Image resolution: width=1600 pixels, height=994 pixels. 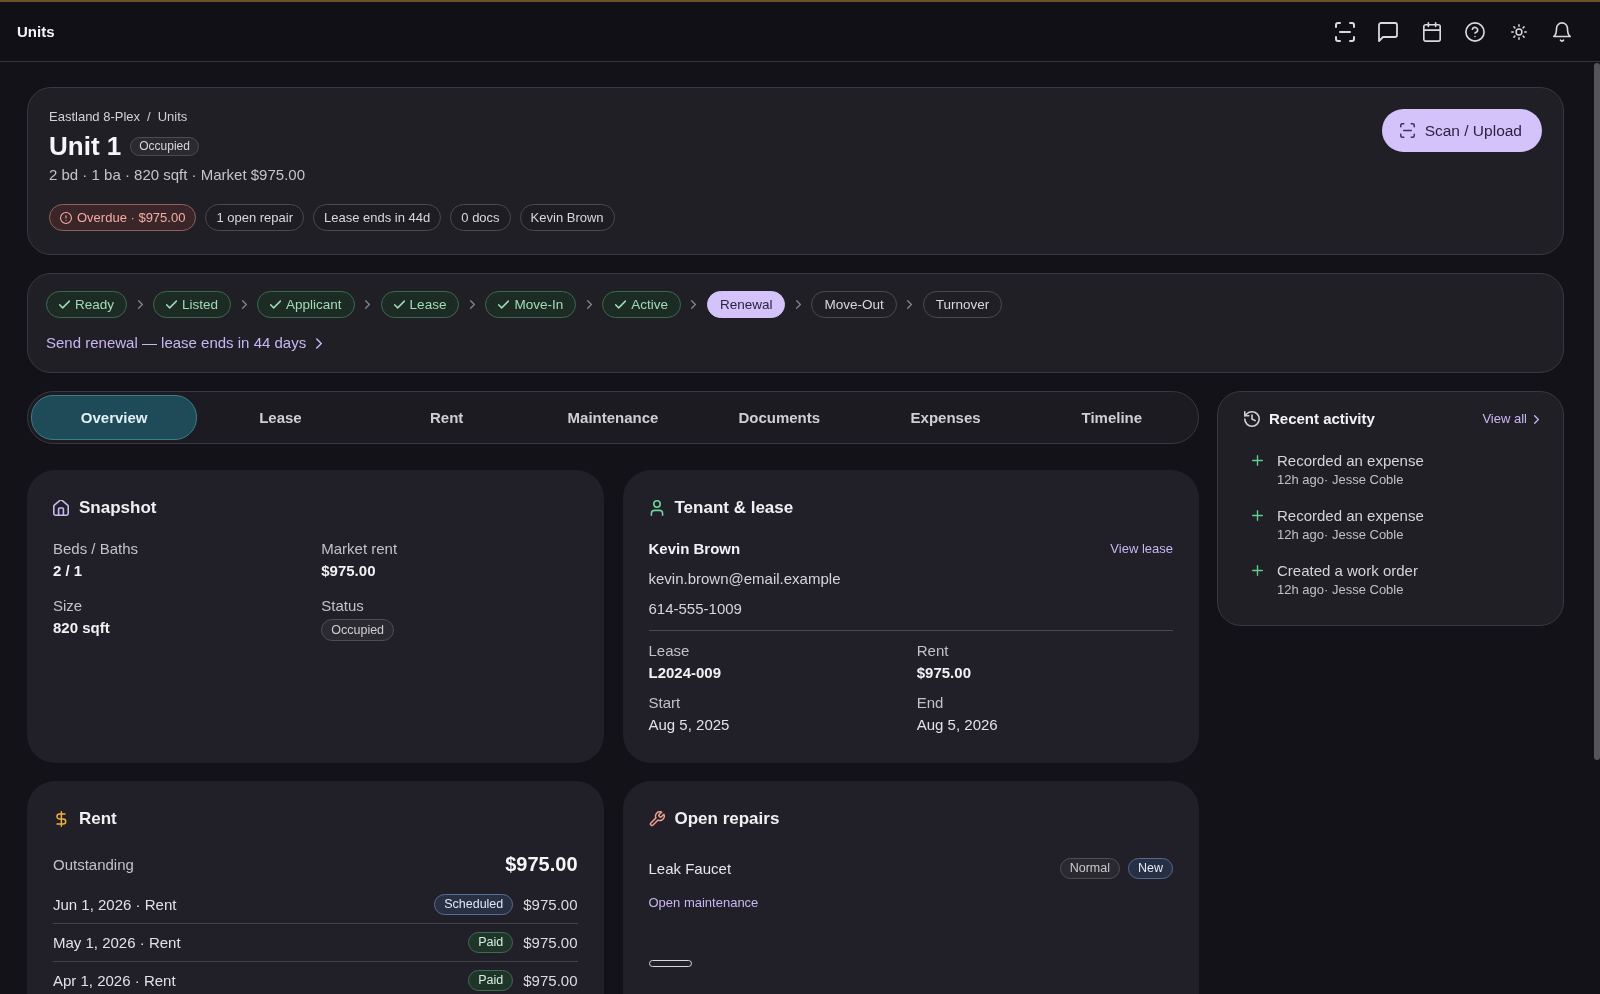 I want to click on payment-description: Apr 1, 2026 · Rent, so click(x=115, y=980).